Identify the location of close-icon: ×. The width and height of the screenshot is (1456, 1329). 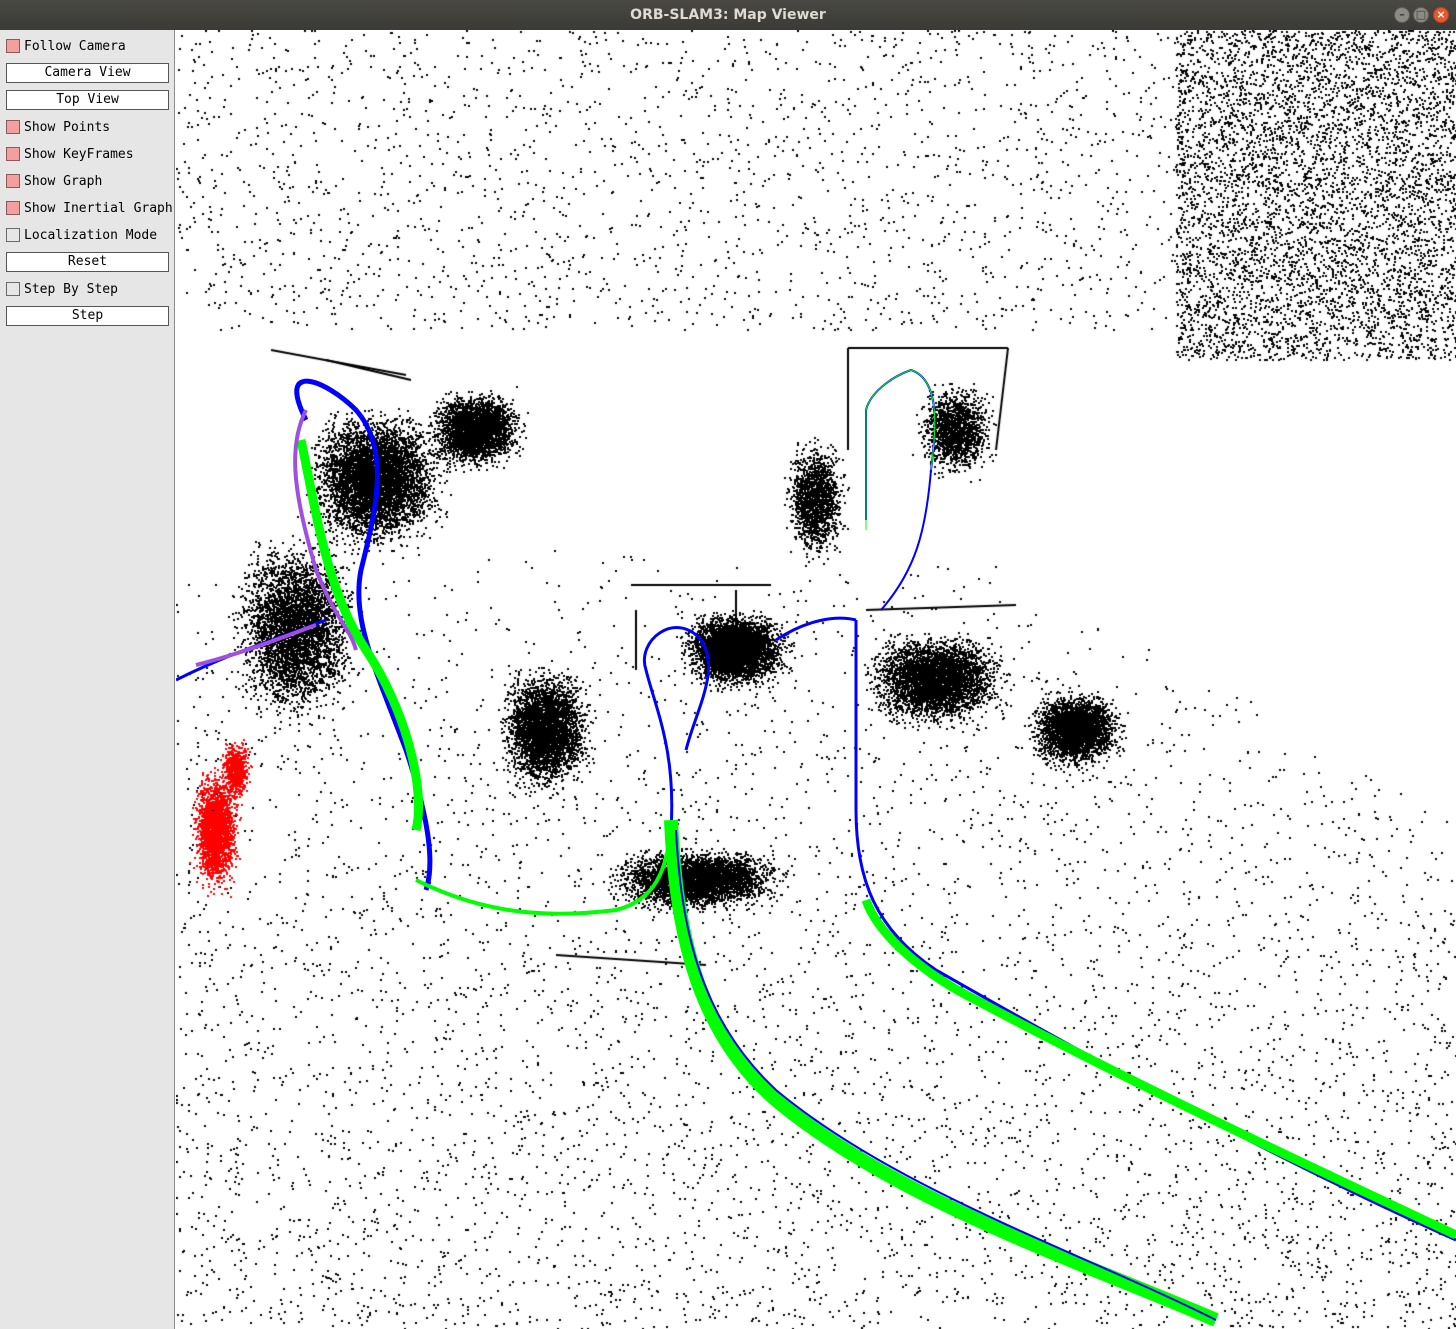
(1441, 15).